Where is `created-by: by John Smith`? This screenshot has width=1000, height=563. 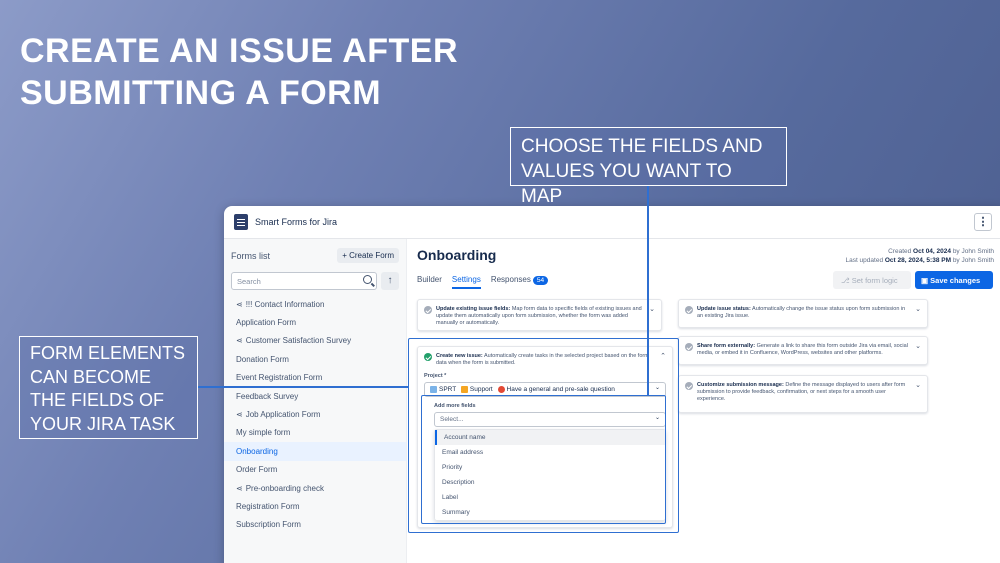 created-by: by John Smith is located at coordinates (973, 251).